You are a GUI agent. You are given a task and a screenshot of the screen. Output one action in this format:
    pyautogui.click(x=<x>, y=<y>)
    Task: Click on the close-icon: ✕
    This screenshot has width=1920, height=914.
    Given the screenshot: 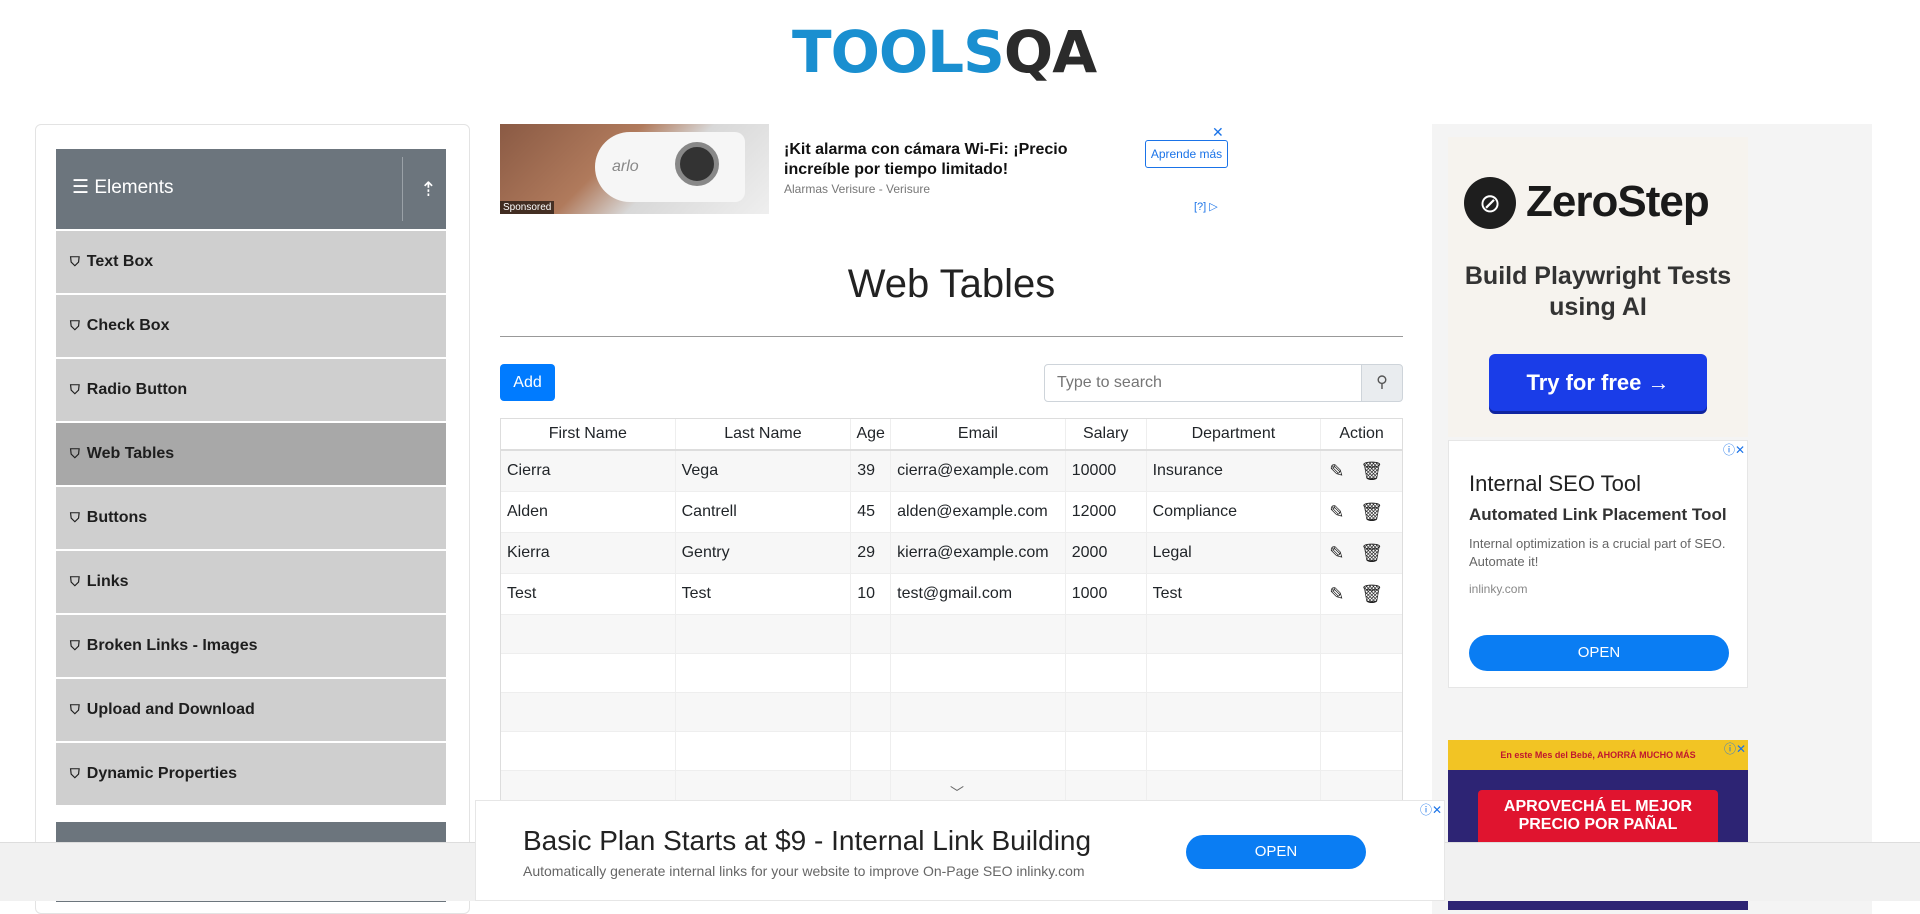 What is the action you would take?
    pyautogui.click(x=1218, y=132)
    